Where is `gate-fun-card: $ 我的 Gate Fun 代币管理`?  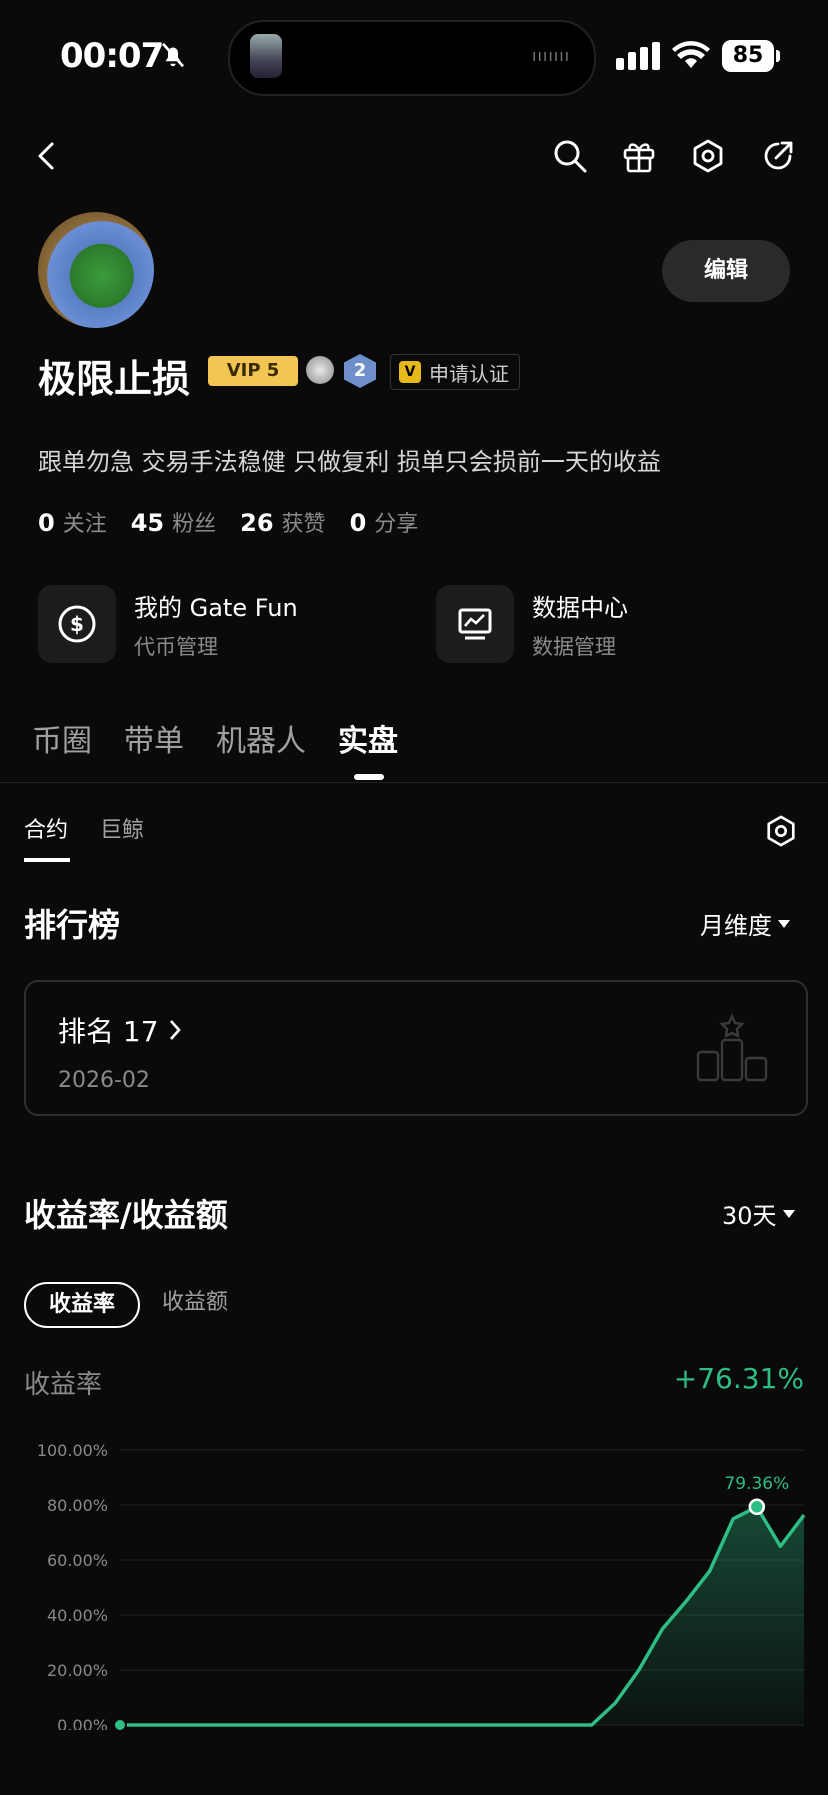
gate-fun-card: $ 我的 Gate Fun 代币管理 is located at coordinates (168, 624).